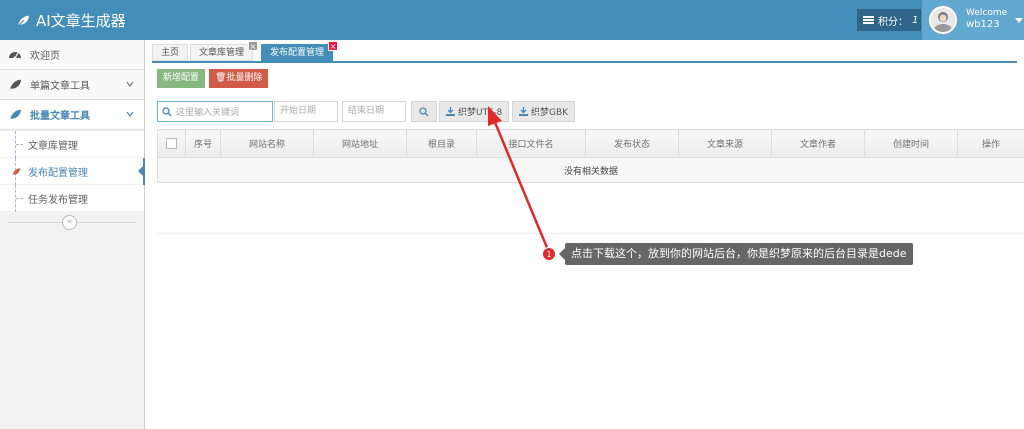  I want to click on tab-label: 发布配置管理, so click(297, 53).